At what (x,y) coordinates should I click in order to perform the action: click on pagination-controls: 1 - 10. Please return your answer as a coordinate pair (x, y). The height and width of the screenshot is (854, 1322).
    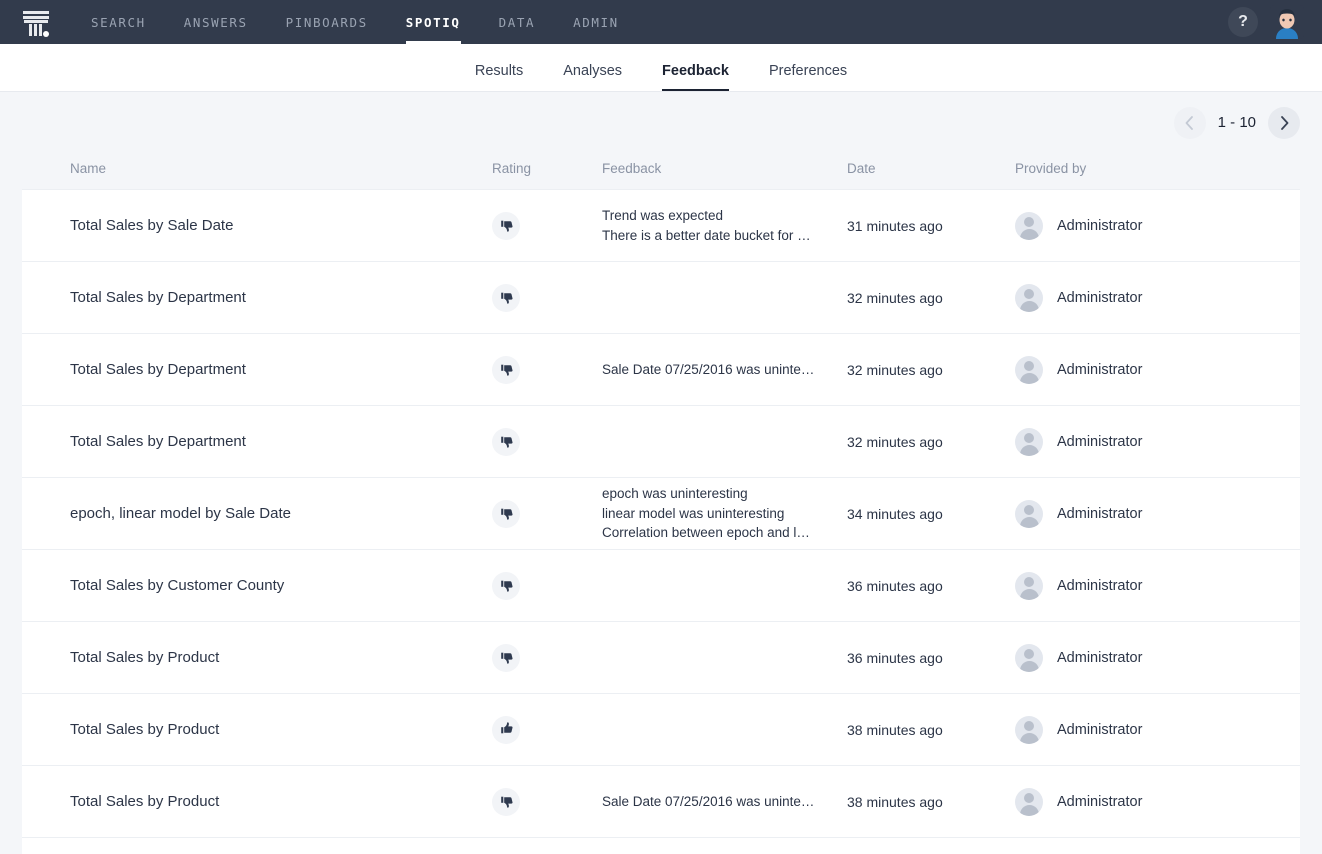
    Looking at the image, I should click on (661, 119).